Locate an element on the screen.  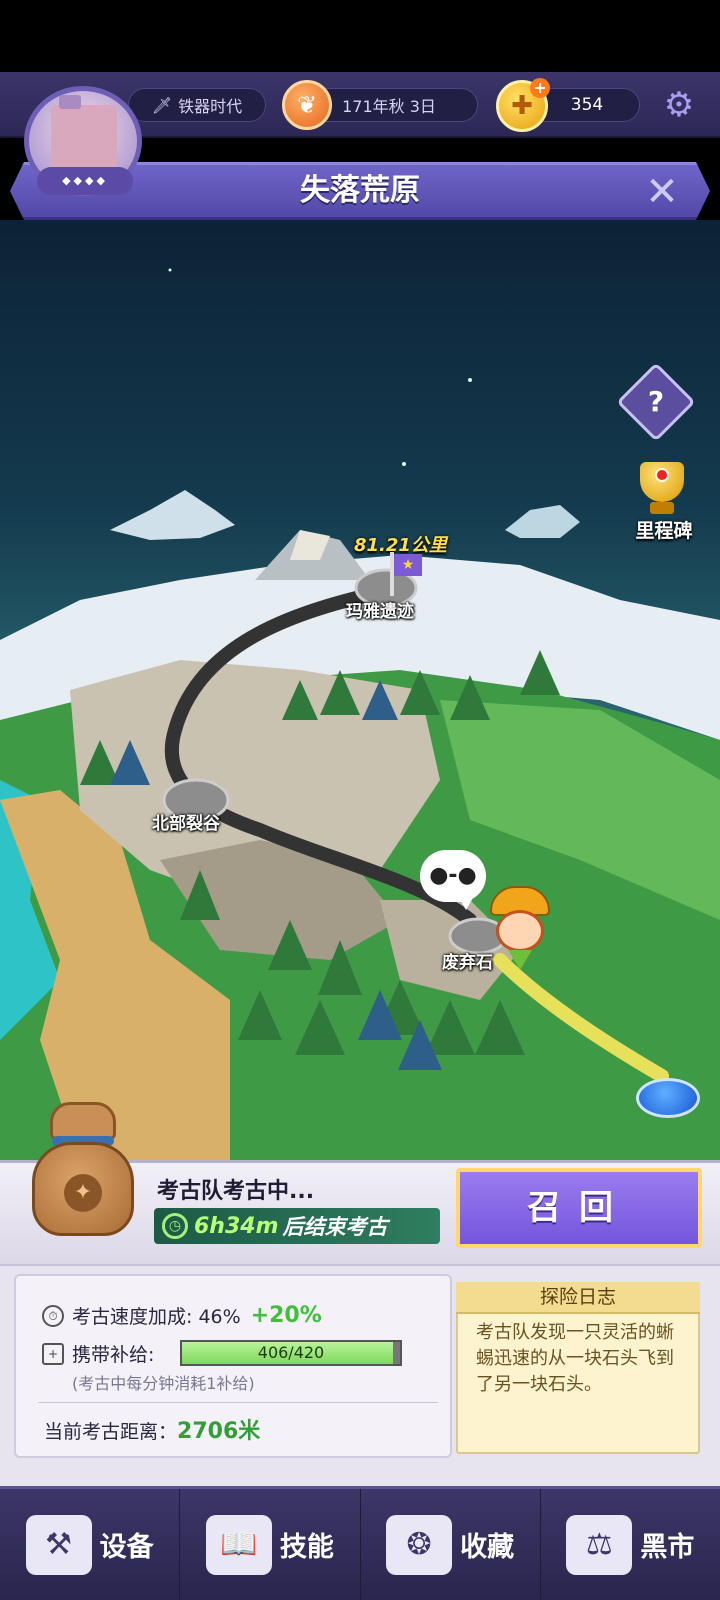
timer-bar: ◷ 6h34m 后结束考古 is located at coordinates (297, 1226).